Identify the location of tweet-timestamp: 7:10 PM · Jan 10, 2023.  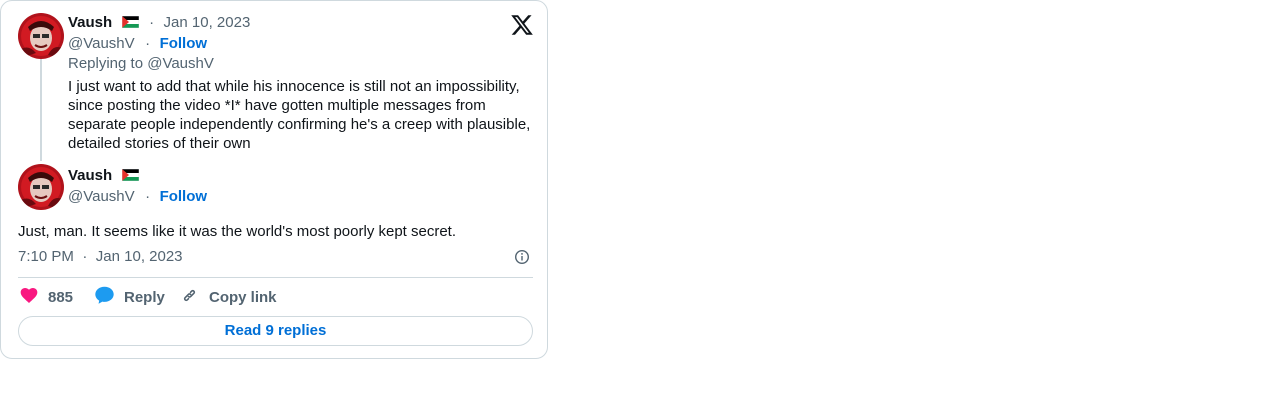
(100, 257).